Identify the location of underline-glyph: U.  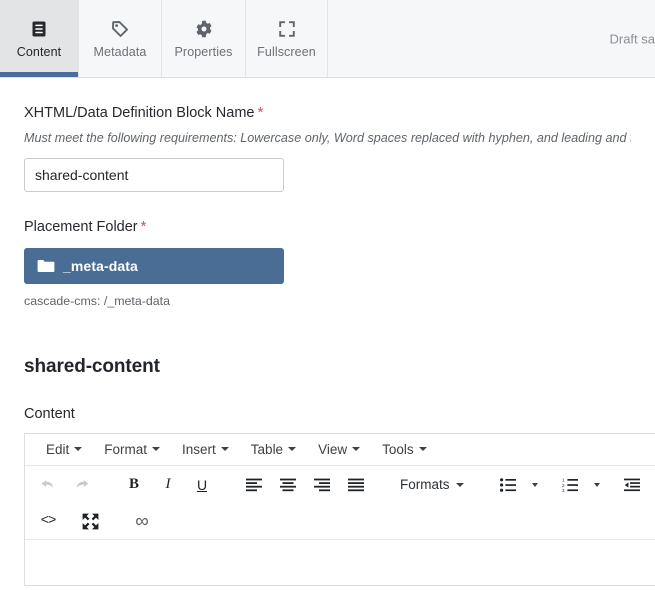
(202, 484).